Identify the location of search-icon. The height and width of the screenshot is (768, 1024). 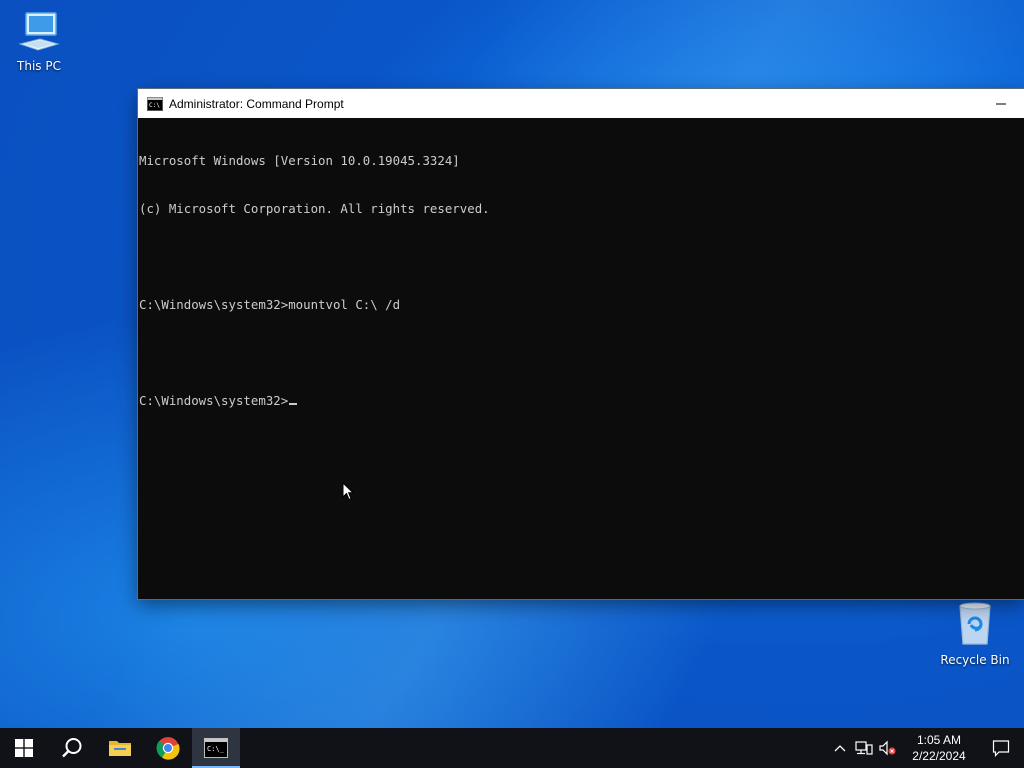
(72, 748).